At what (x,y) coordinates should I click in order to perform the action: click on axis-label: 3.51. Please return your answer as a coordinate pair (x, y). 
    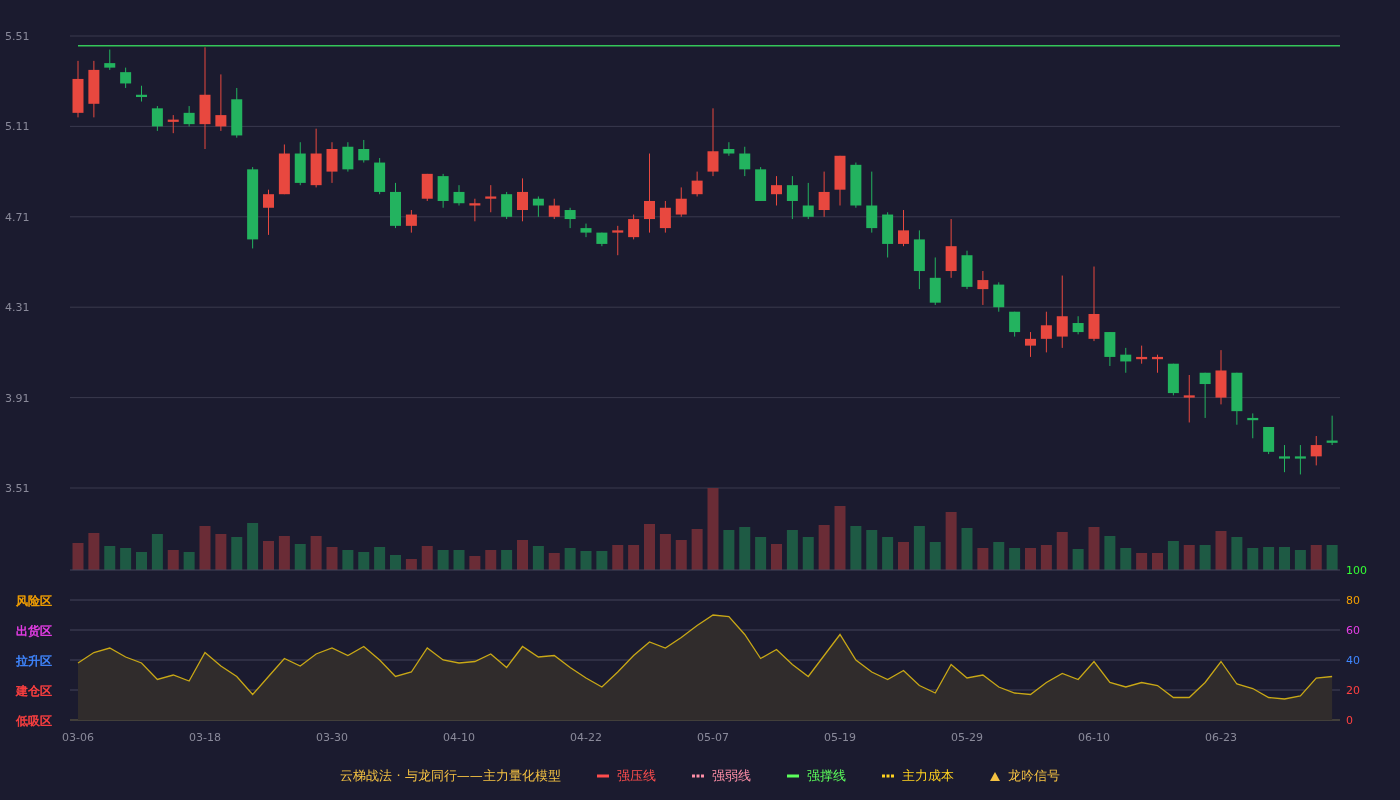
    Looking at the image, I should click on (17, 488).